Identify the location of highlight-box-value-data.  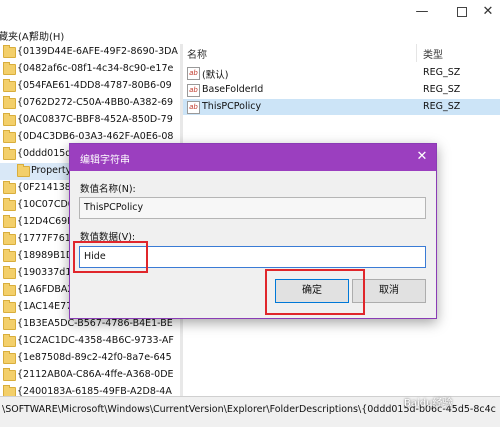
(110, 257).